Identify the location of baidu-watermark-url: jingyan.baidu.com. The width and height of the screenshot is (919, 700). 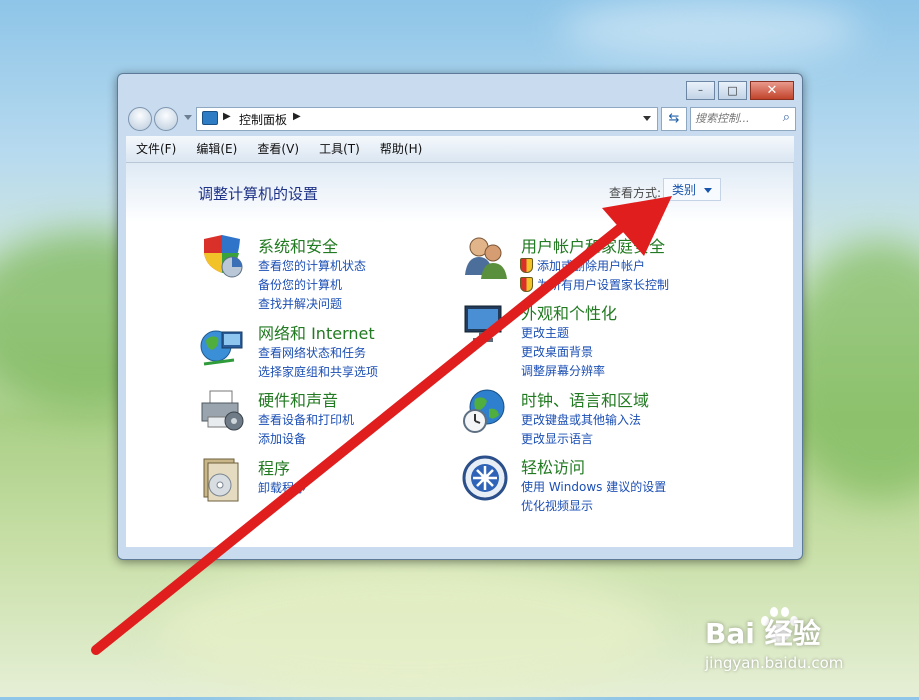
(774, 663).